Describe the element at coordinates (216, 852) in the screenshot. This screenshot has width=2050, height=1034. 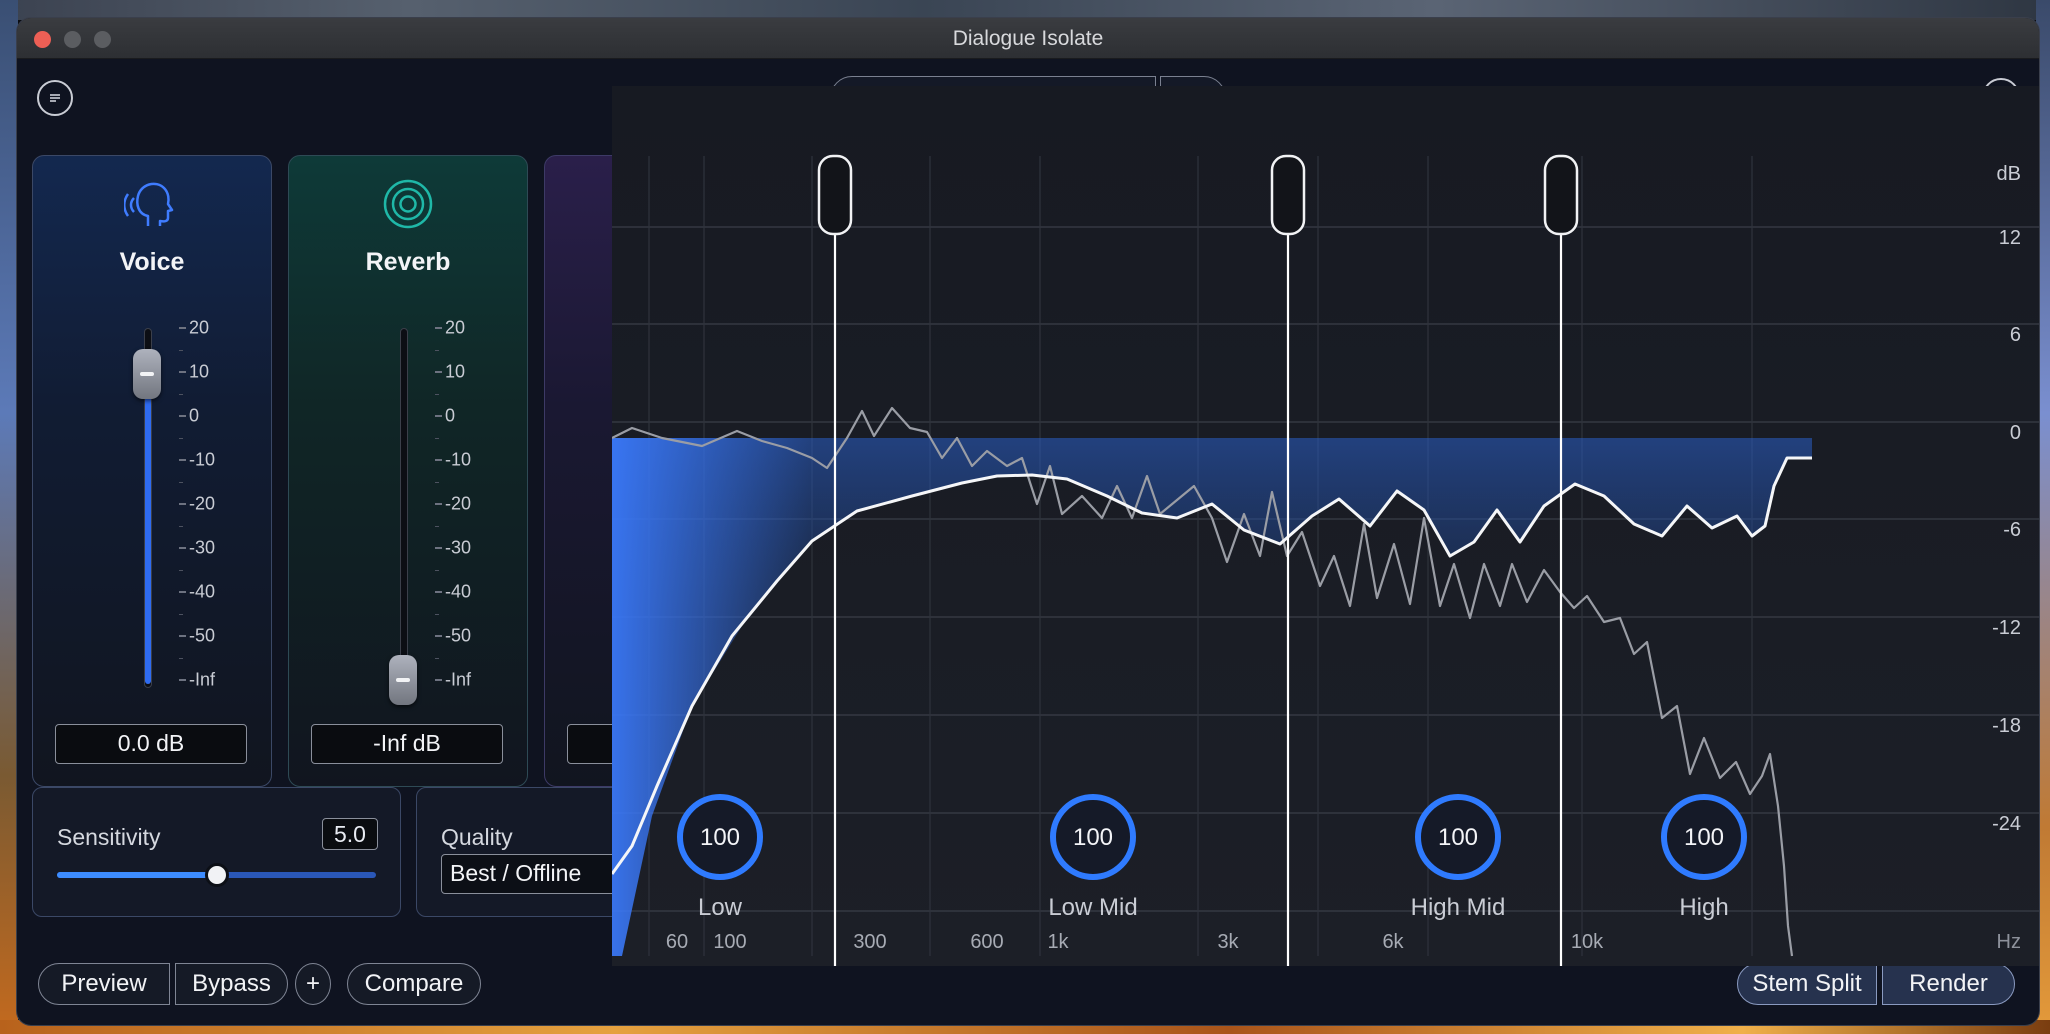
I see `sensitivity-panel: Sensitivity 5.0` at that location.